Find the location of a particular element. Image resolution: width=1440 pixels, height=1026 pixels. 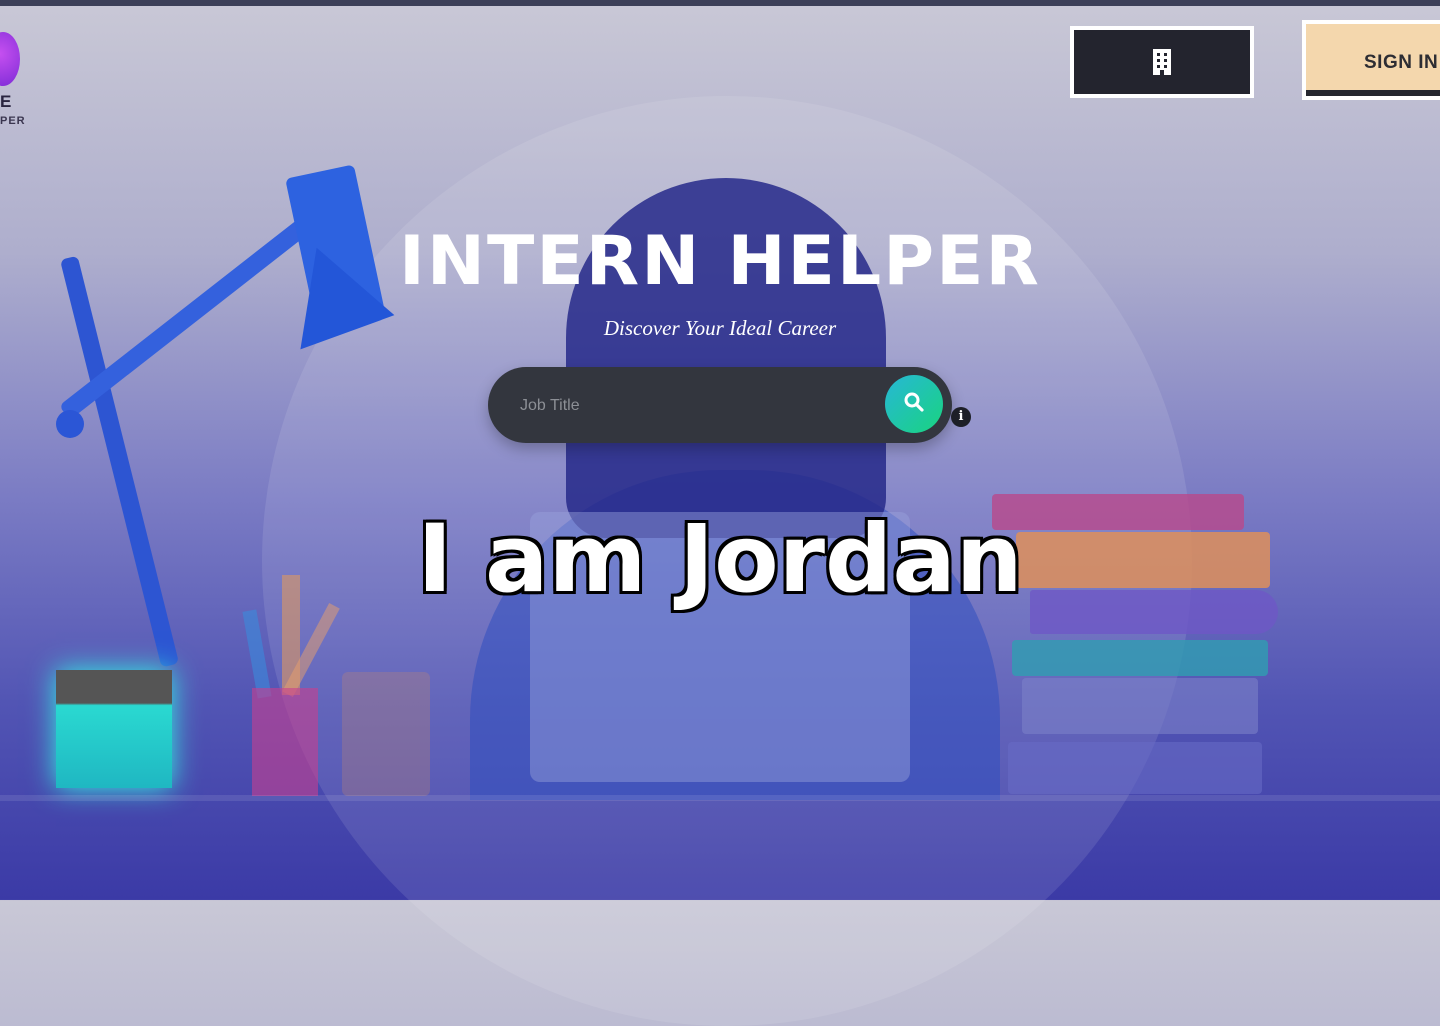

site-logo is located at coordinates (10, 59).